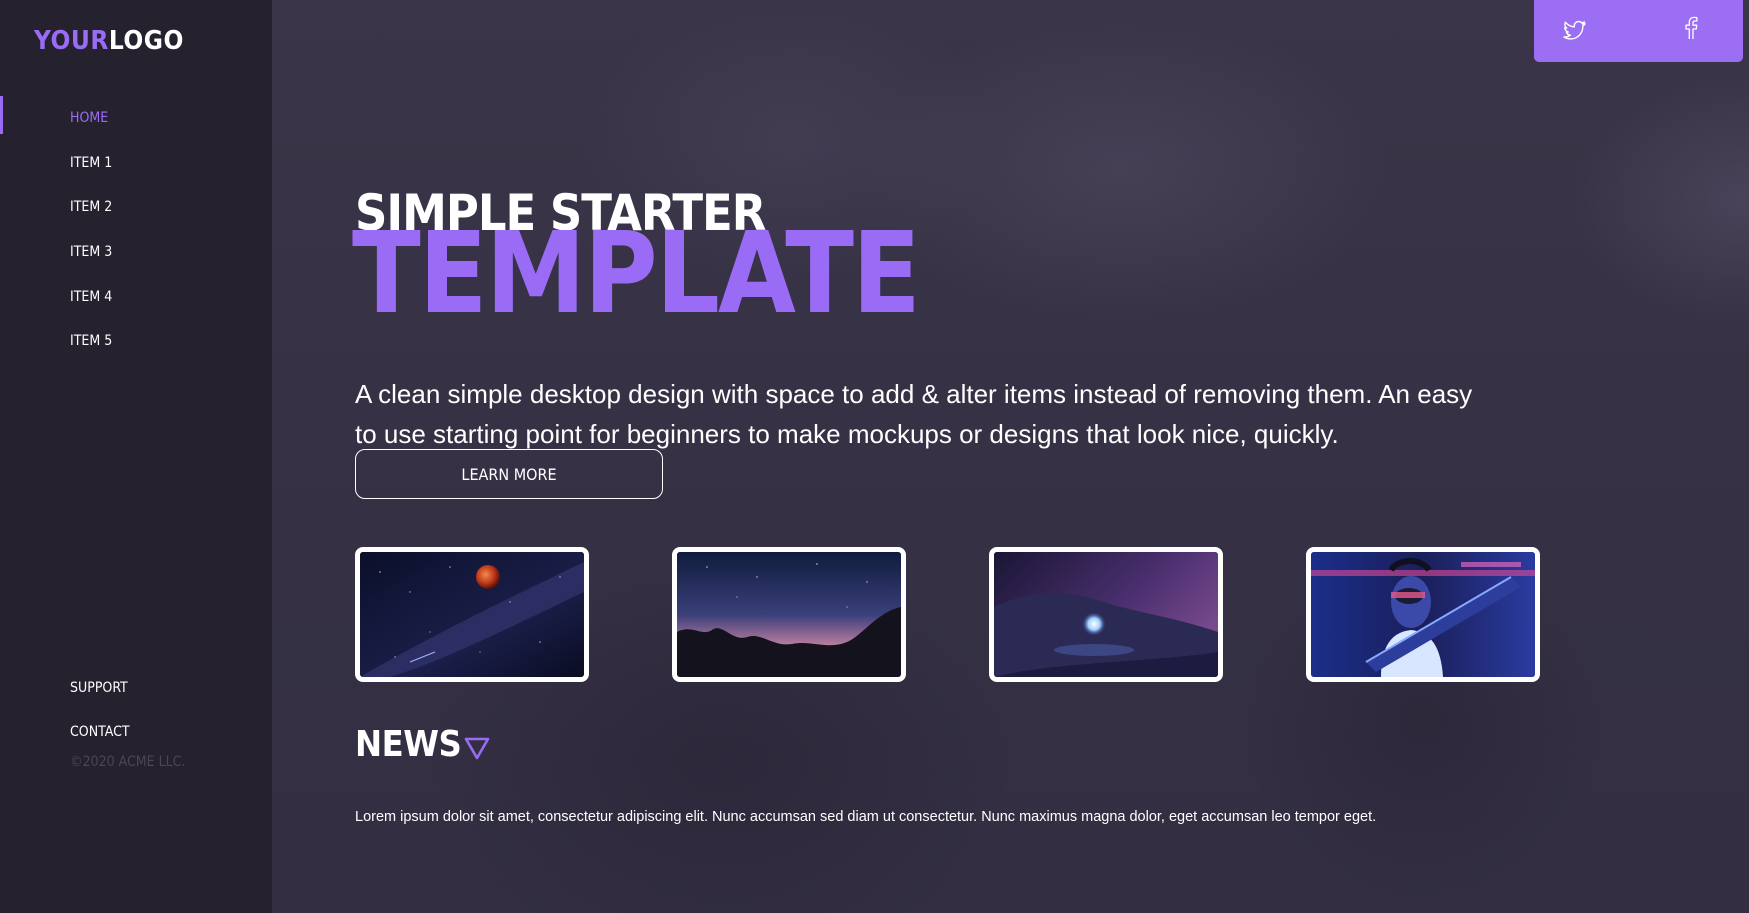 The height and width of the screenshot is (913, 1749). I want to click on news-heading-text: NEWS, so click(408, 744).